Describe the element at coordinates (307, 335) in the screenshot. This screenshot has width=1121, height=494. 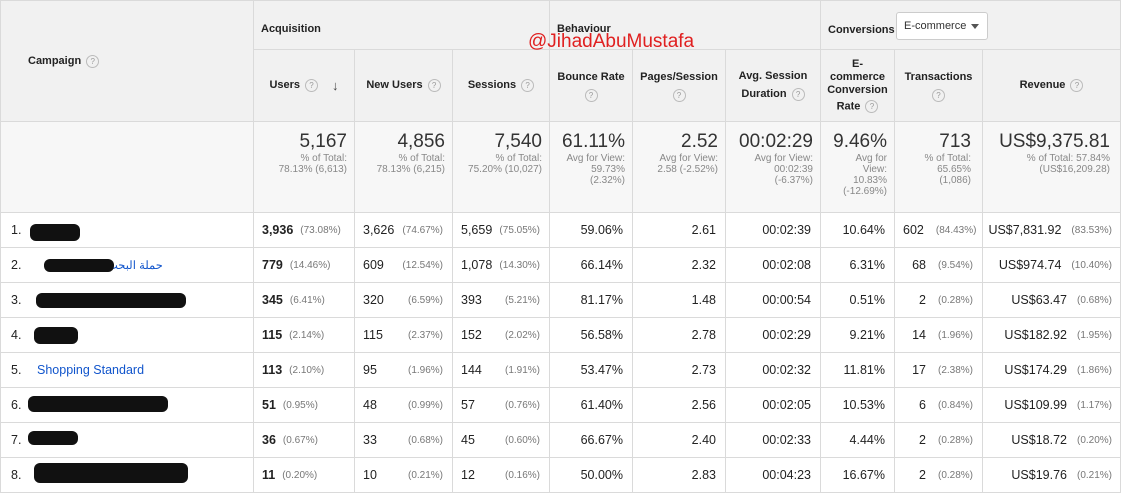
I see `row-users-percent: (2.14%)` at that location.